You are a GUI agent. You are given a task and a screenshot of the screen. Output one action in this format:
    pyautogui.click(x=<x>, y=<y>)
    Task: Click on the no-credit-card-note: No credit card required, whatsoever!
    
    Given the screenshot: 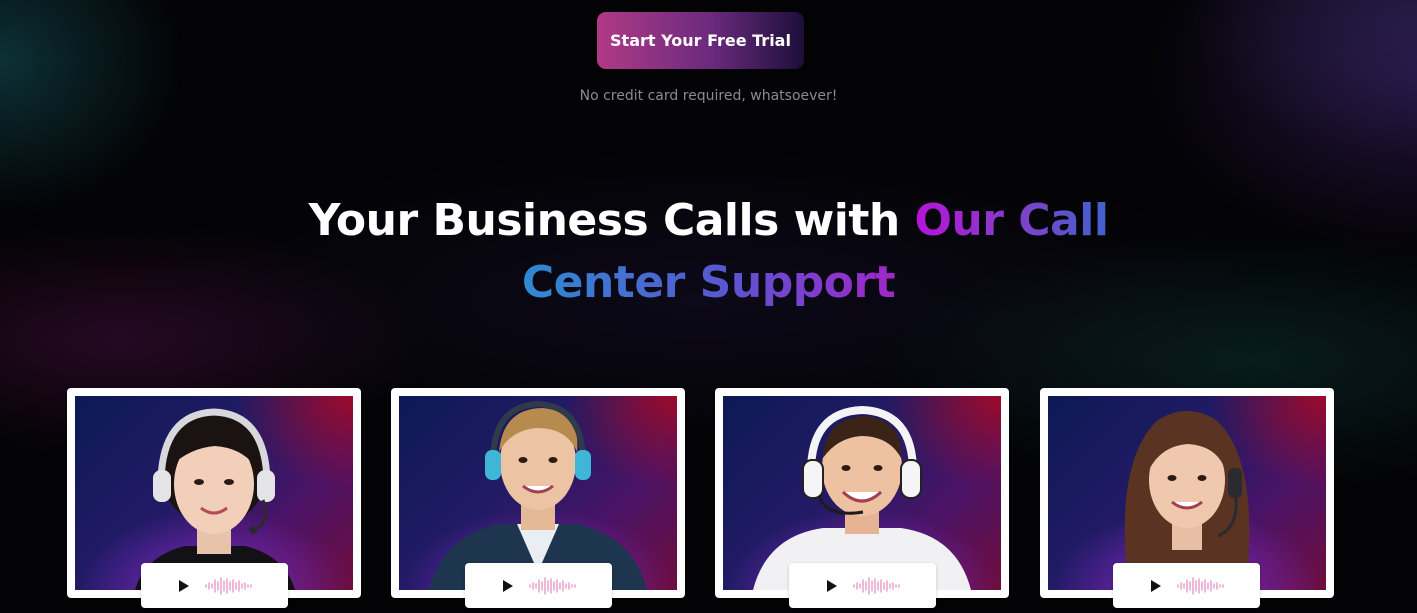 What is the action you would take?
    pyautogui.click(x=708, y=96)
    